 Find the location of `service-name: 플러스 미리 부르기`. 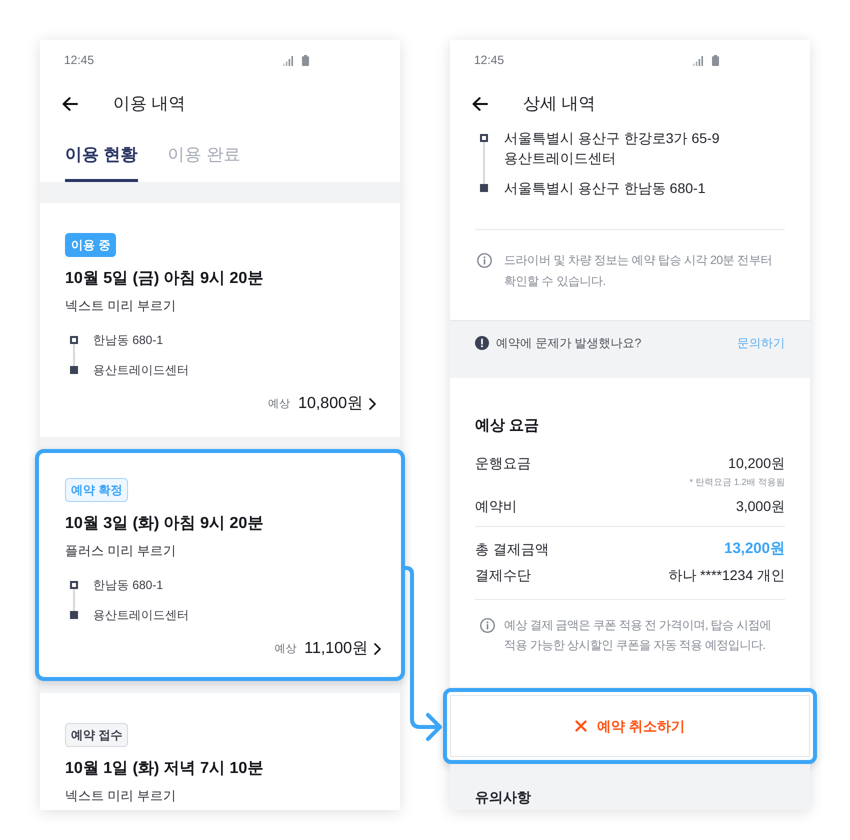

service-name: 플러스 미리 부르기 is located at coordinates (121, 551).